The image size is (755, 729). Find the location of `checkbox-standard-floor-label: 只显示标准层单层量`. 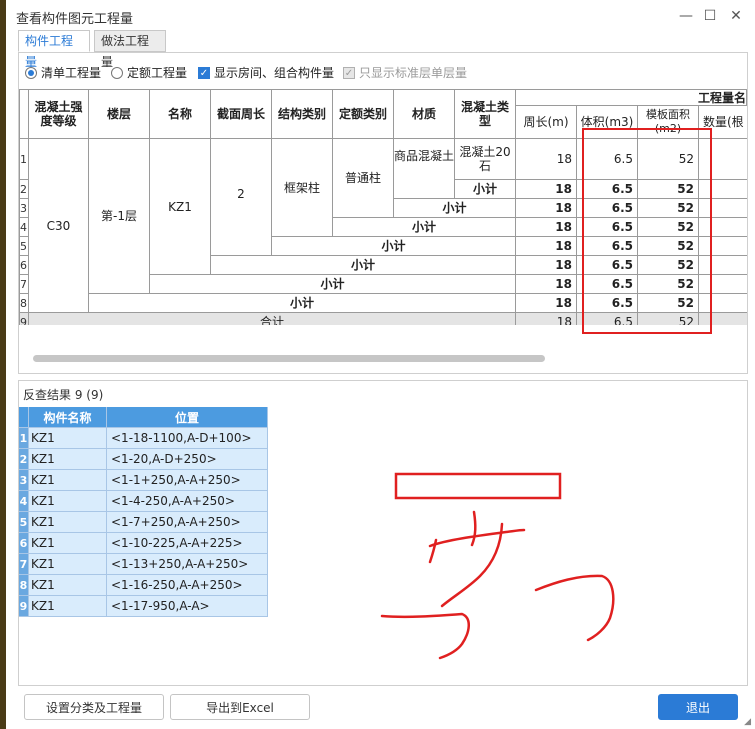

checkbox-standard-floor-label: 只显示标准层单层量 is located at coordinates (413, 73).